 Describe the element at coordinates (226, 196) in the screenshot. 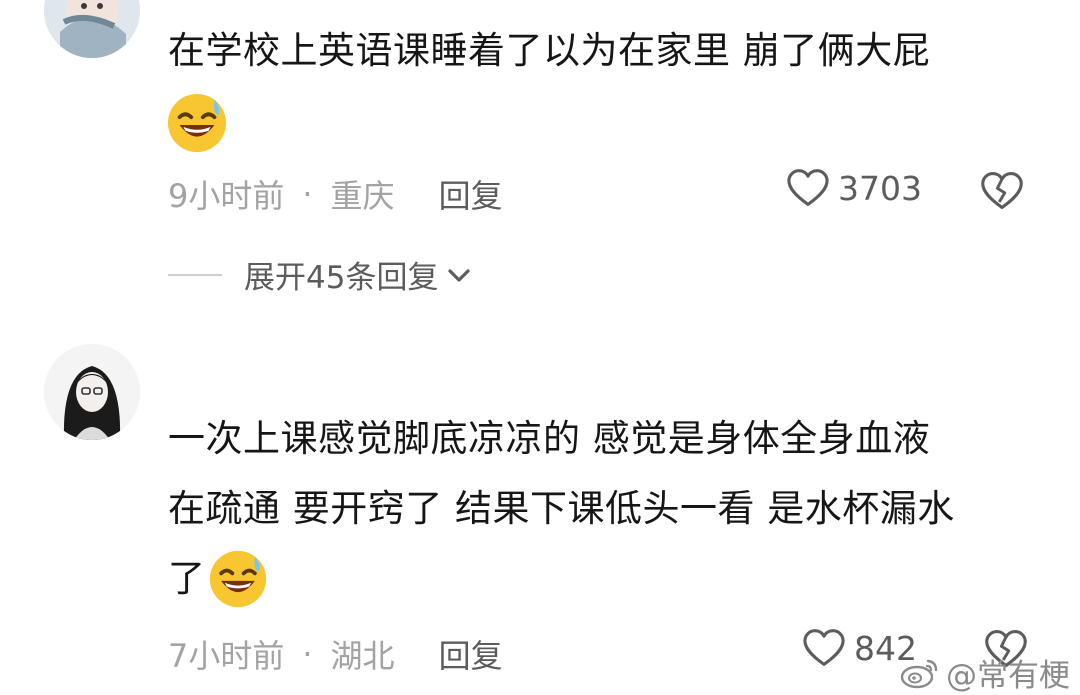

I see `comment-time: 9小时前` at that location.